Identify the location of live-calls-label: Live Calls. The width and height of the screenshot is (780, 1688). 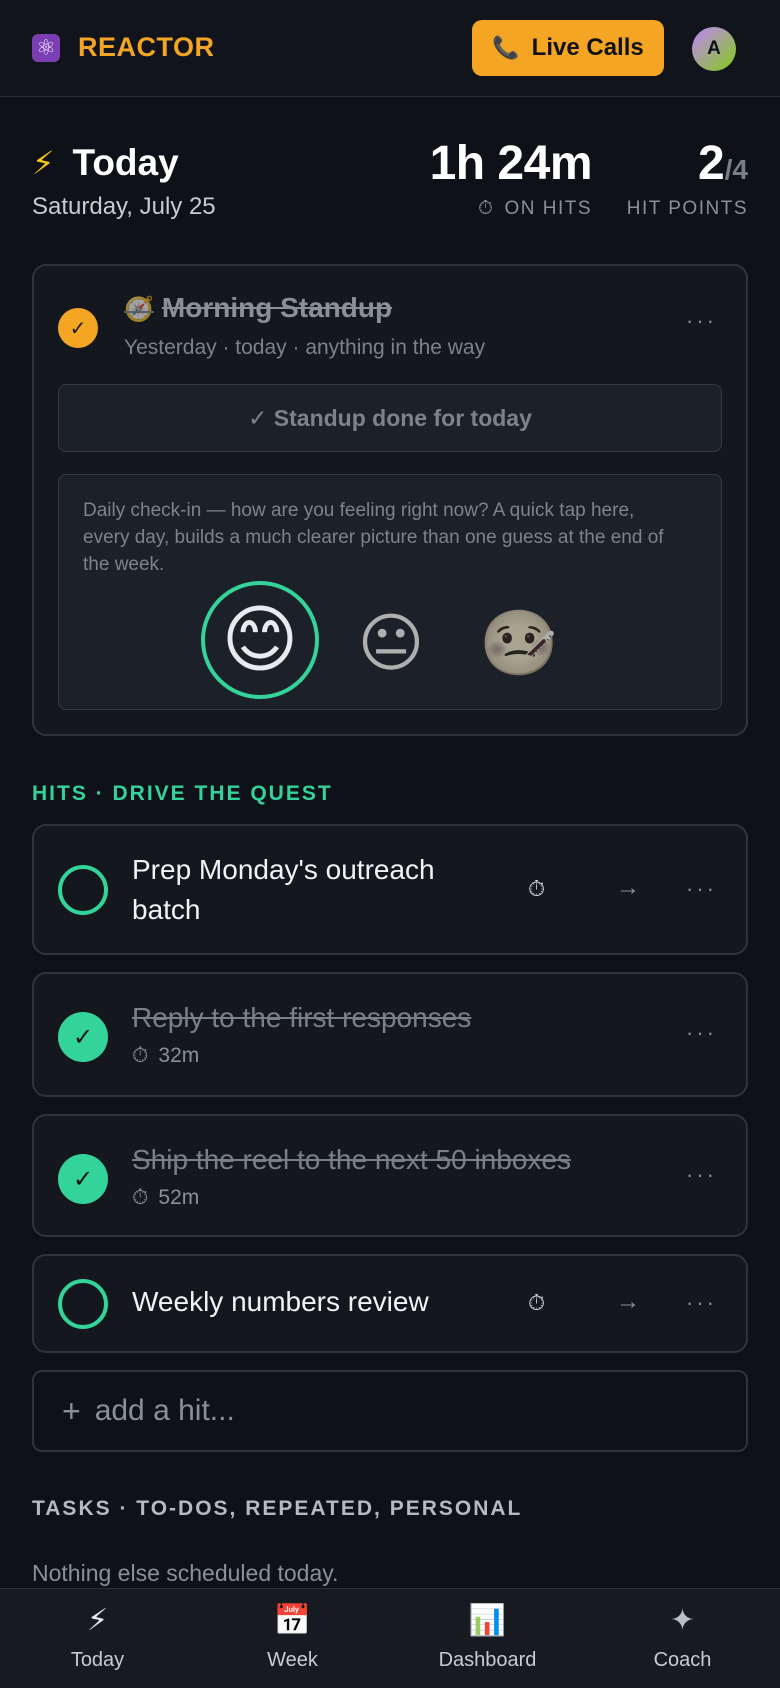
(587, 47).